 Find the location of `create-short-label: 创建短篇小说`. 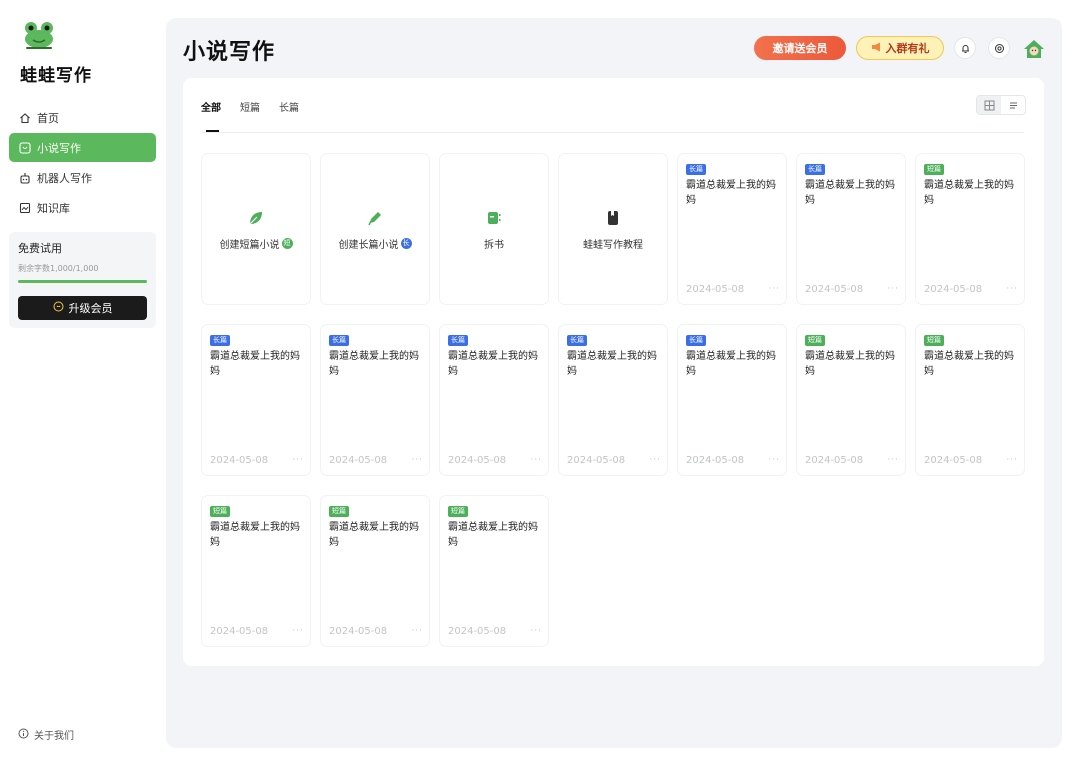

create-short-label: 创建短篇小说 is located at coordinates (249, 245).